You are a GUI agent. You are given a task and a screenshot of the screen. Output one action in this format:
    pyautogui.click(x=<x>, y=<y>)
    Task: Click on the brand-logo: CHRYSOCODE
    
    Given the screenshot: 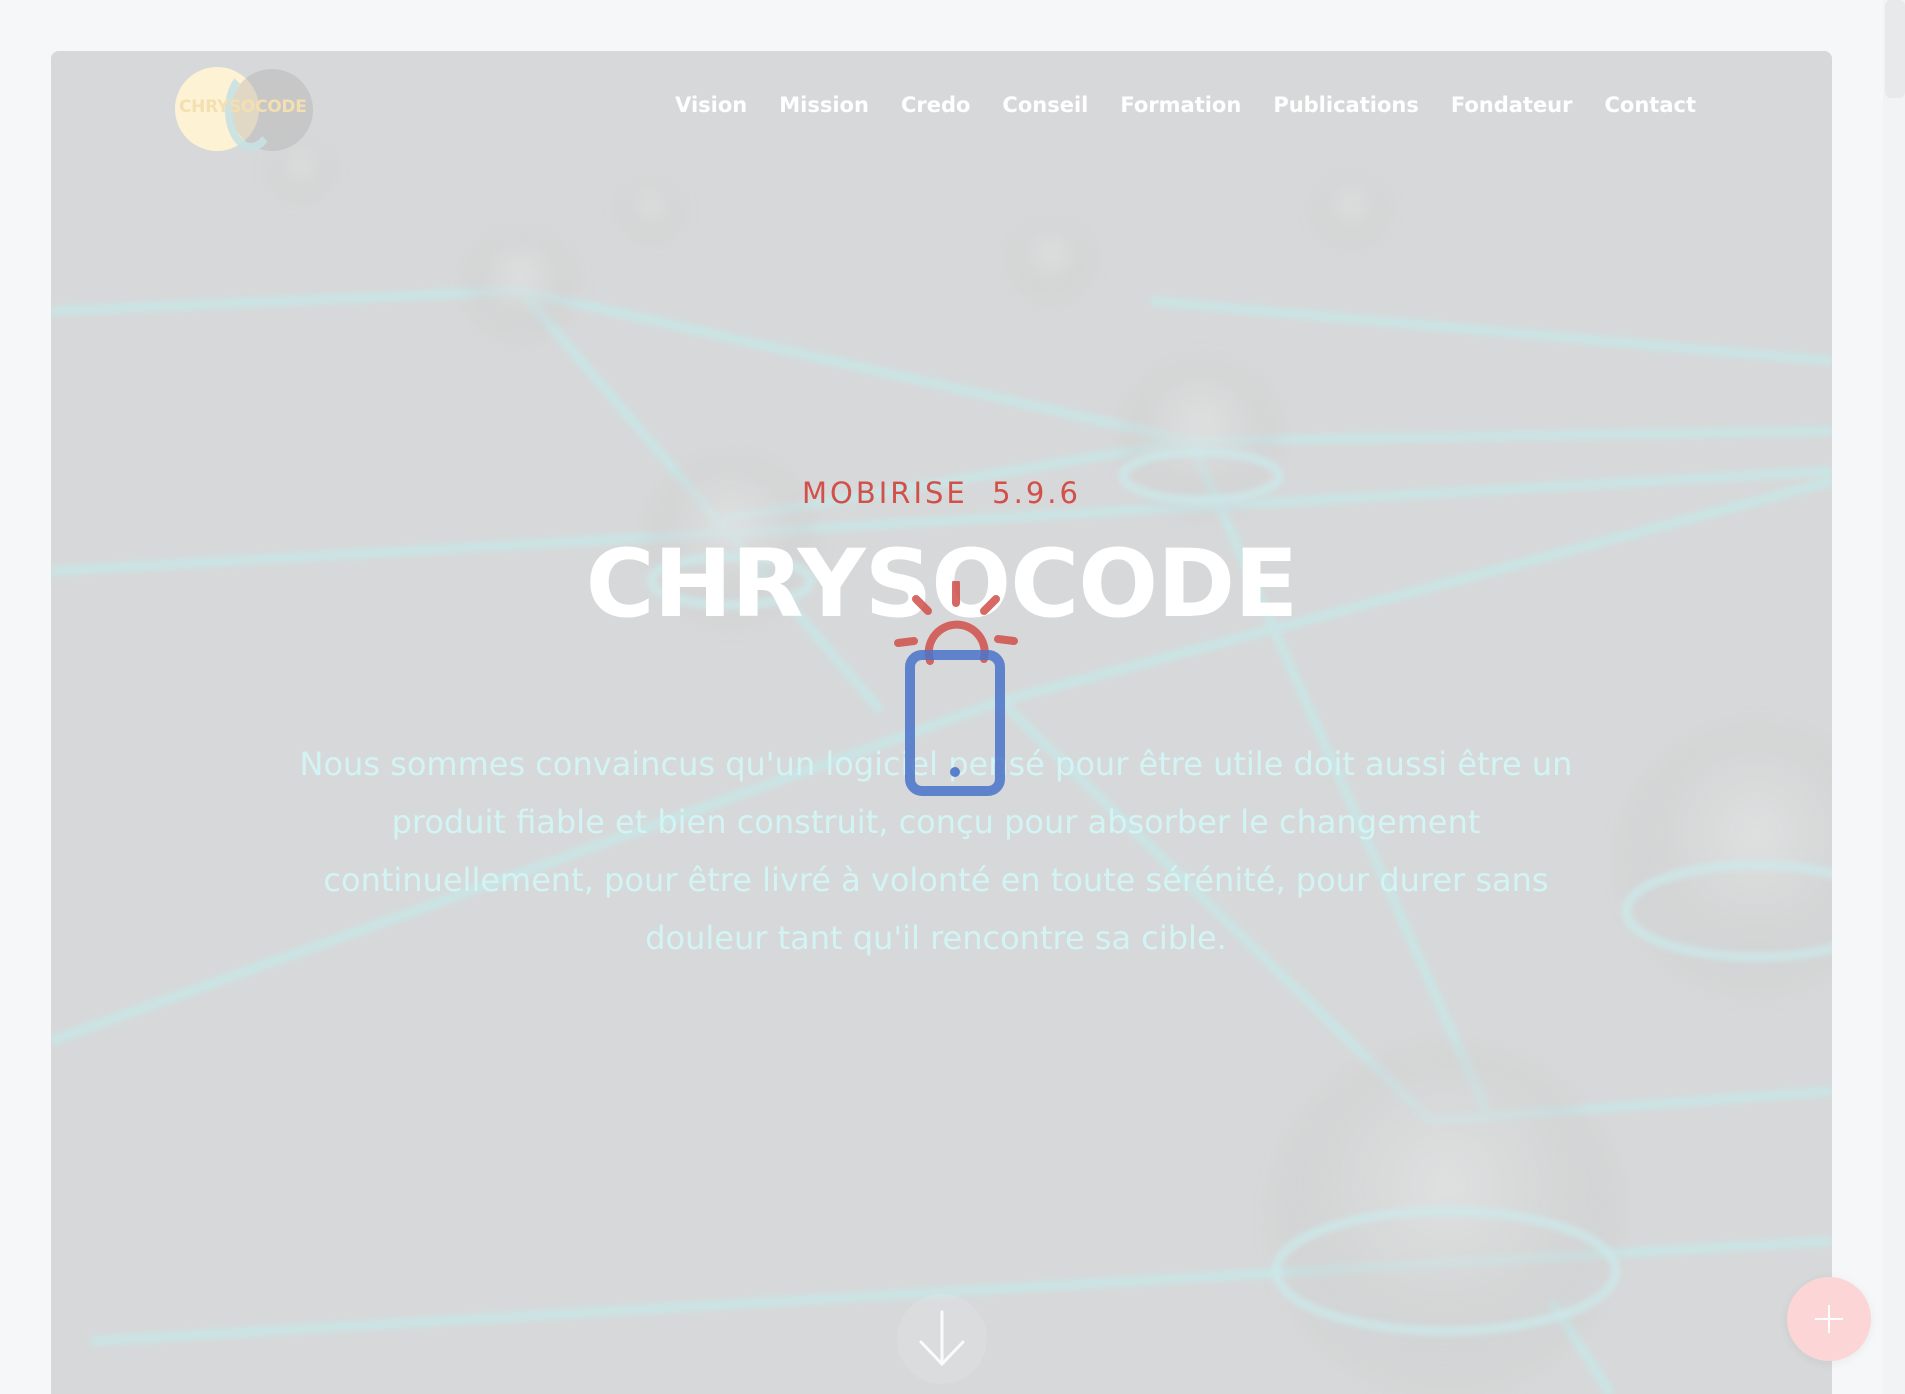 What is the action you would take?
    pyautogui.click(x=250, y=110)
    